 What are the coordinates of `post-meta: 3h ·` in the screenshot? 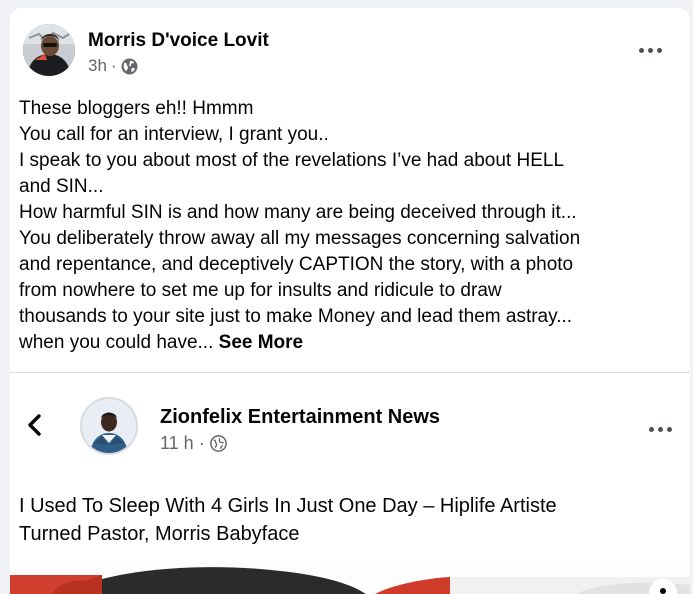 It's located at (113, 66).